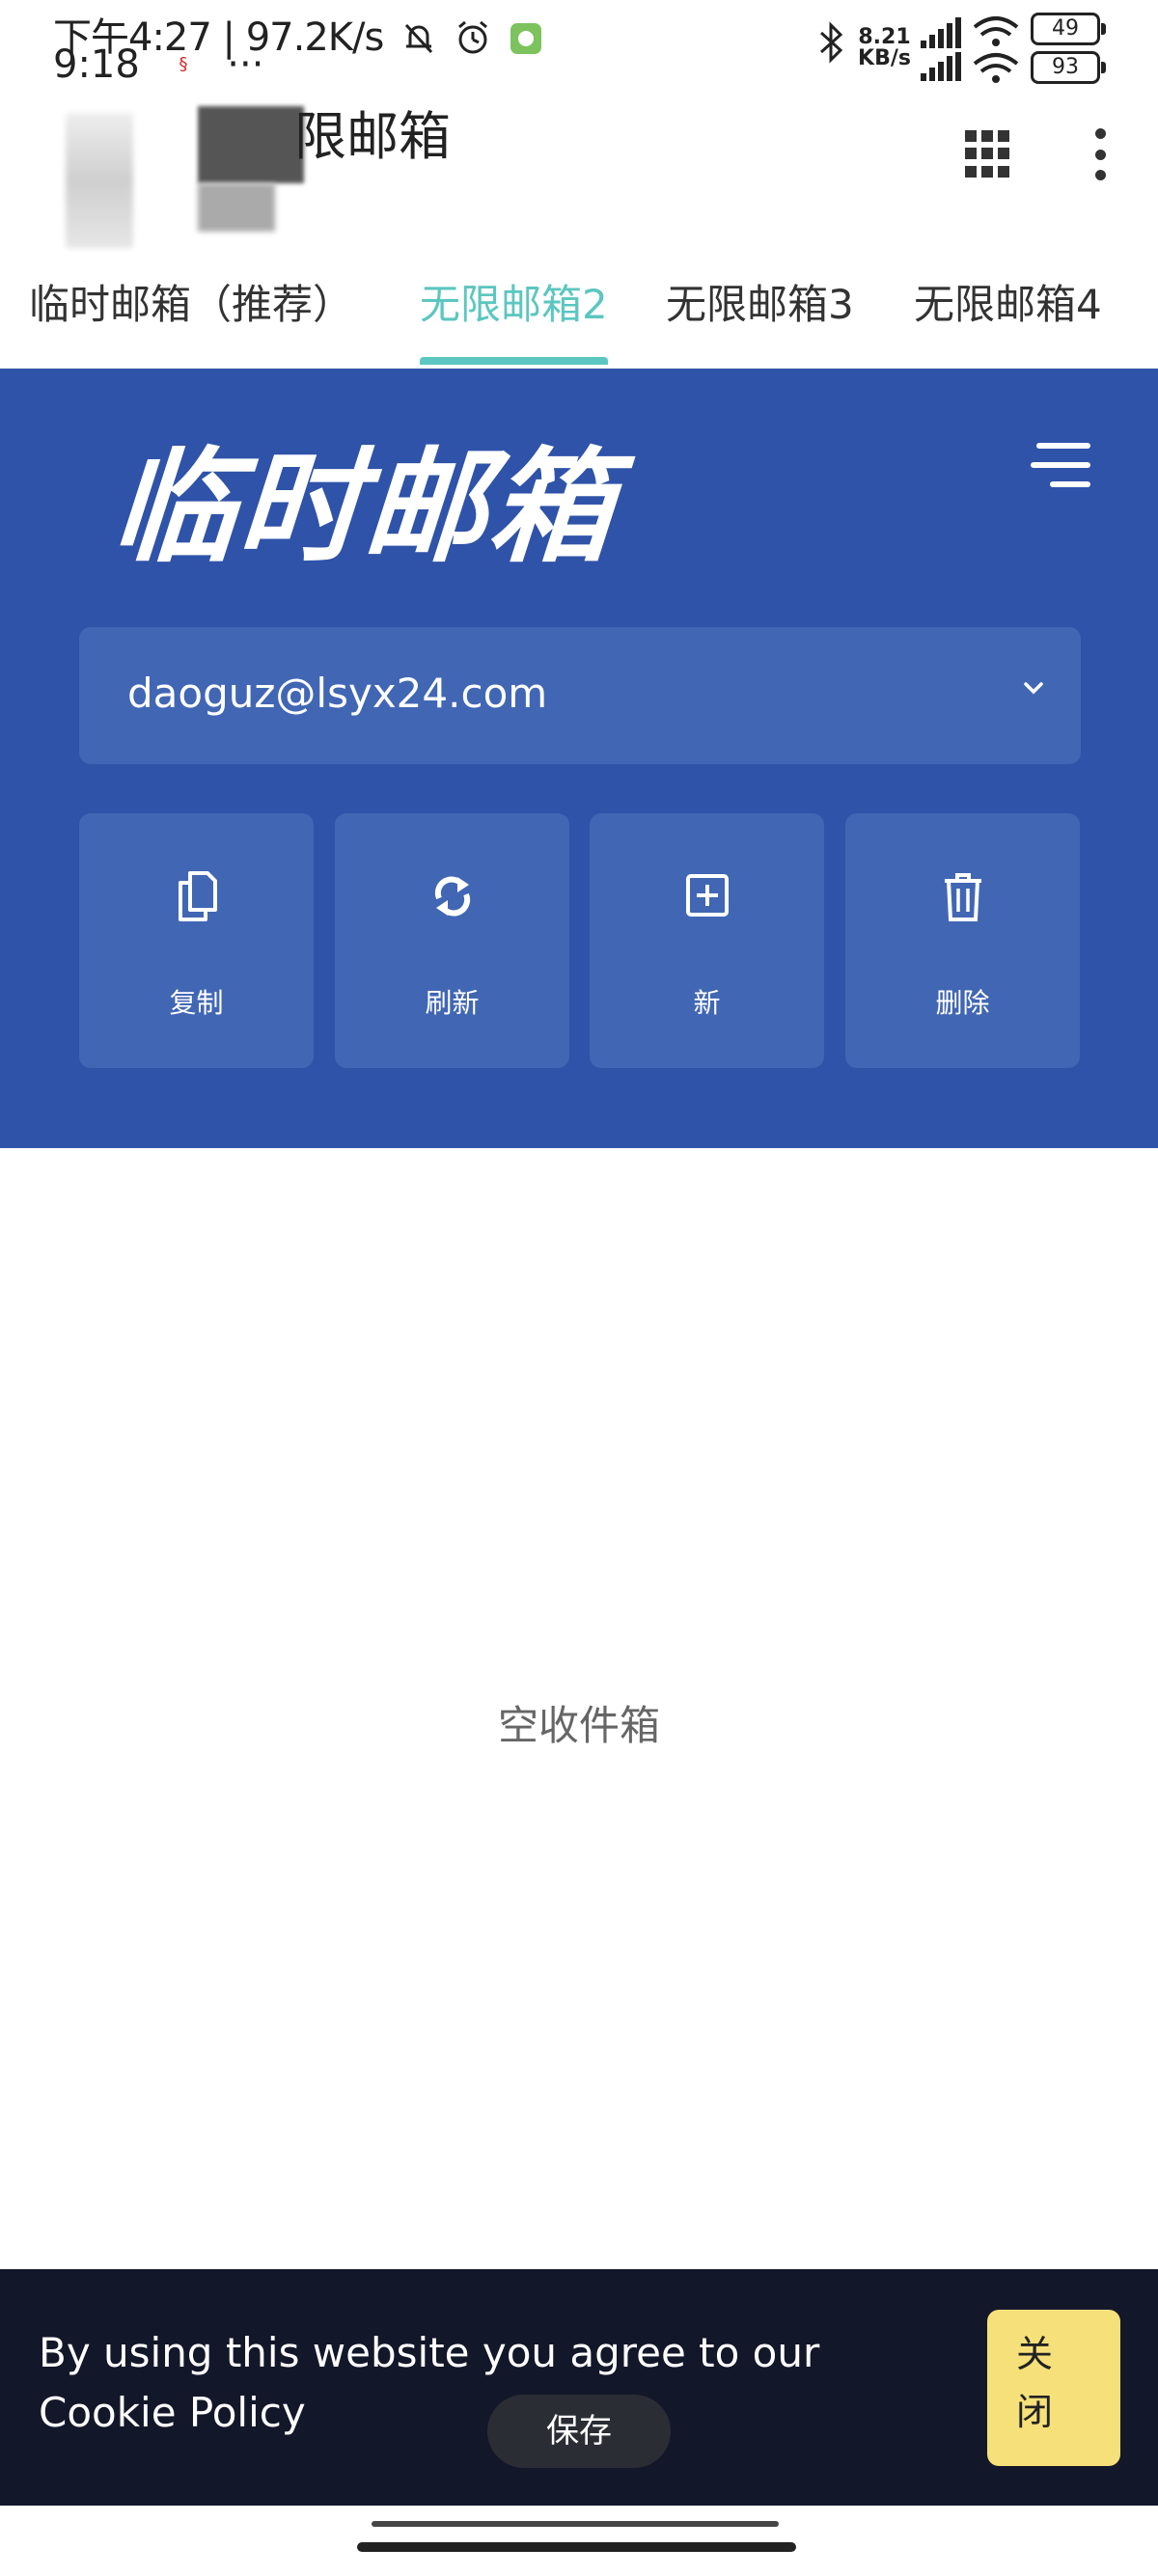 The width and height of the screenshot is (1158, 2576). Describe the element at coordinates (884, 58) in the screenshot. I see `net-speed-unit: KB/s` at that location.